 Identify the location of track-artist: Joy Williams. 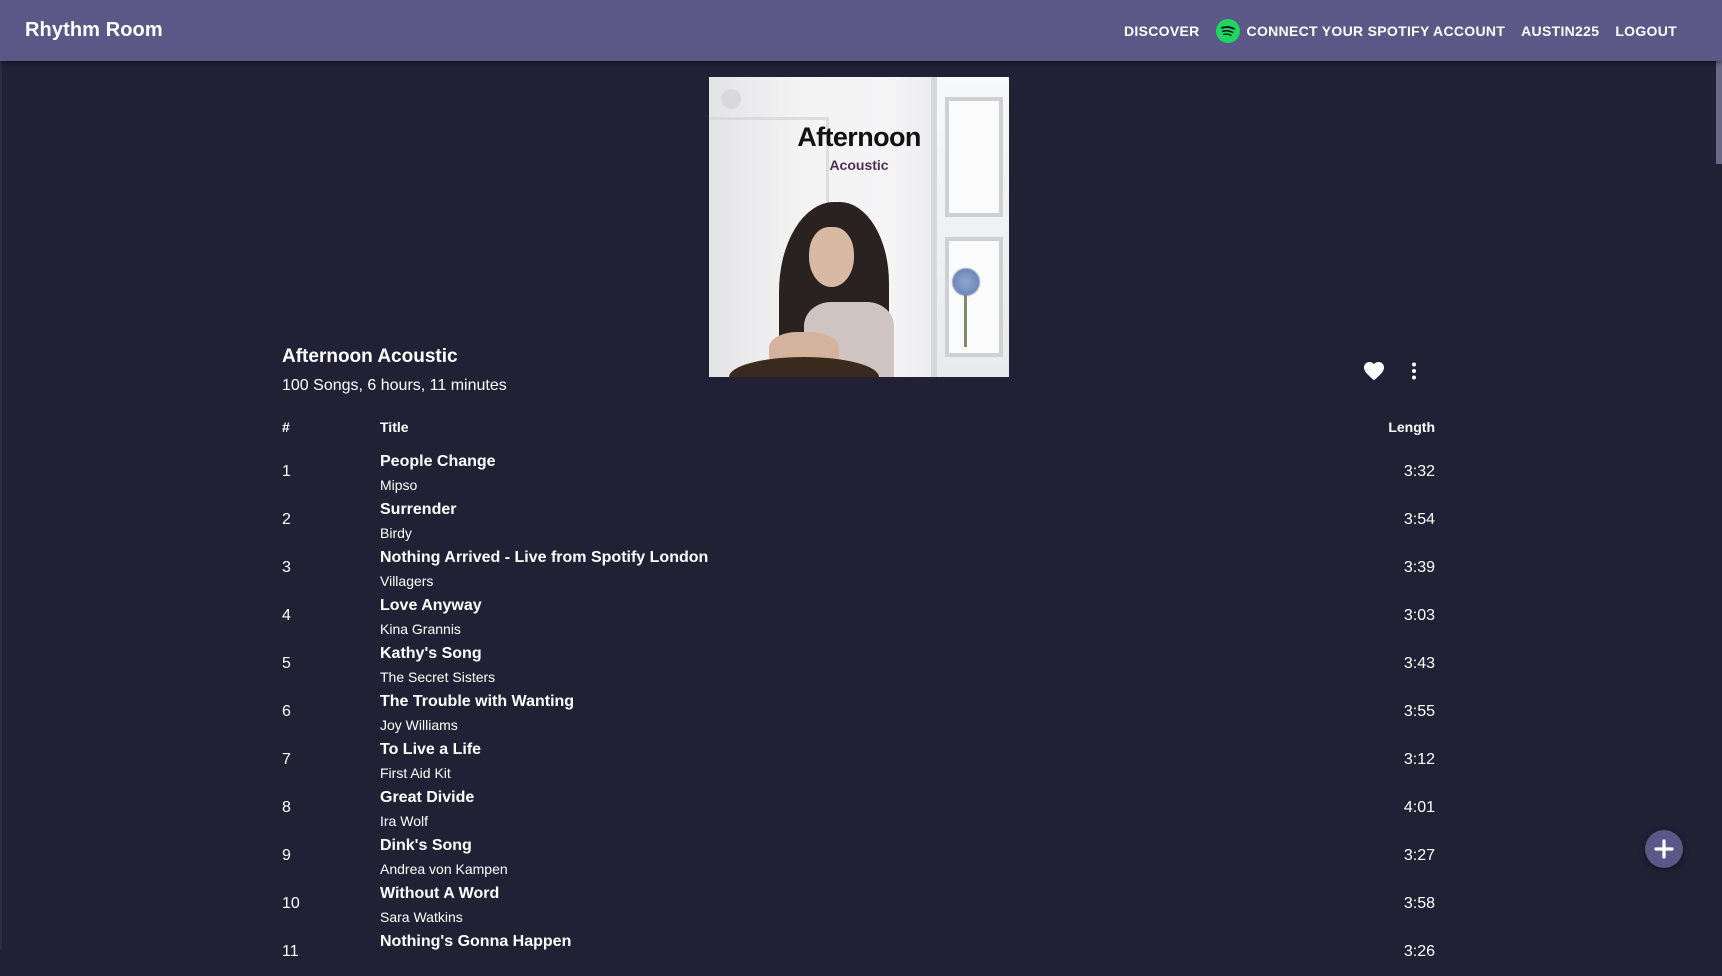
(419, 725).